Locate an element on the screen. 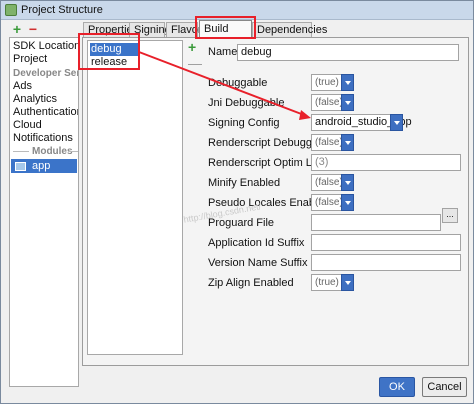  tab-dependencies: Dependencies is located at coordinates (289, 29).